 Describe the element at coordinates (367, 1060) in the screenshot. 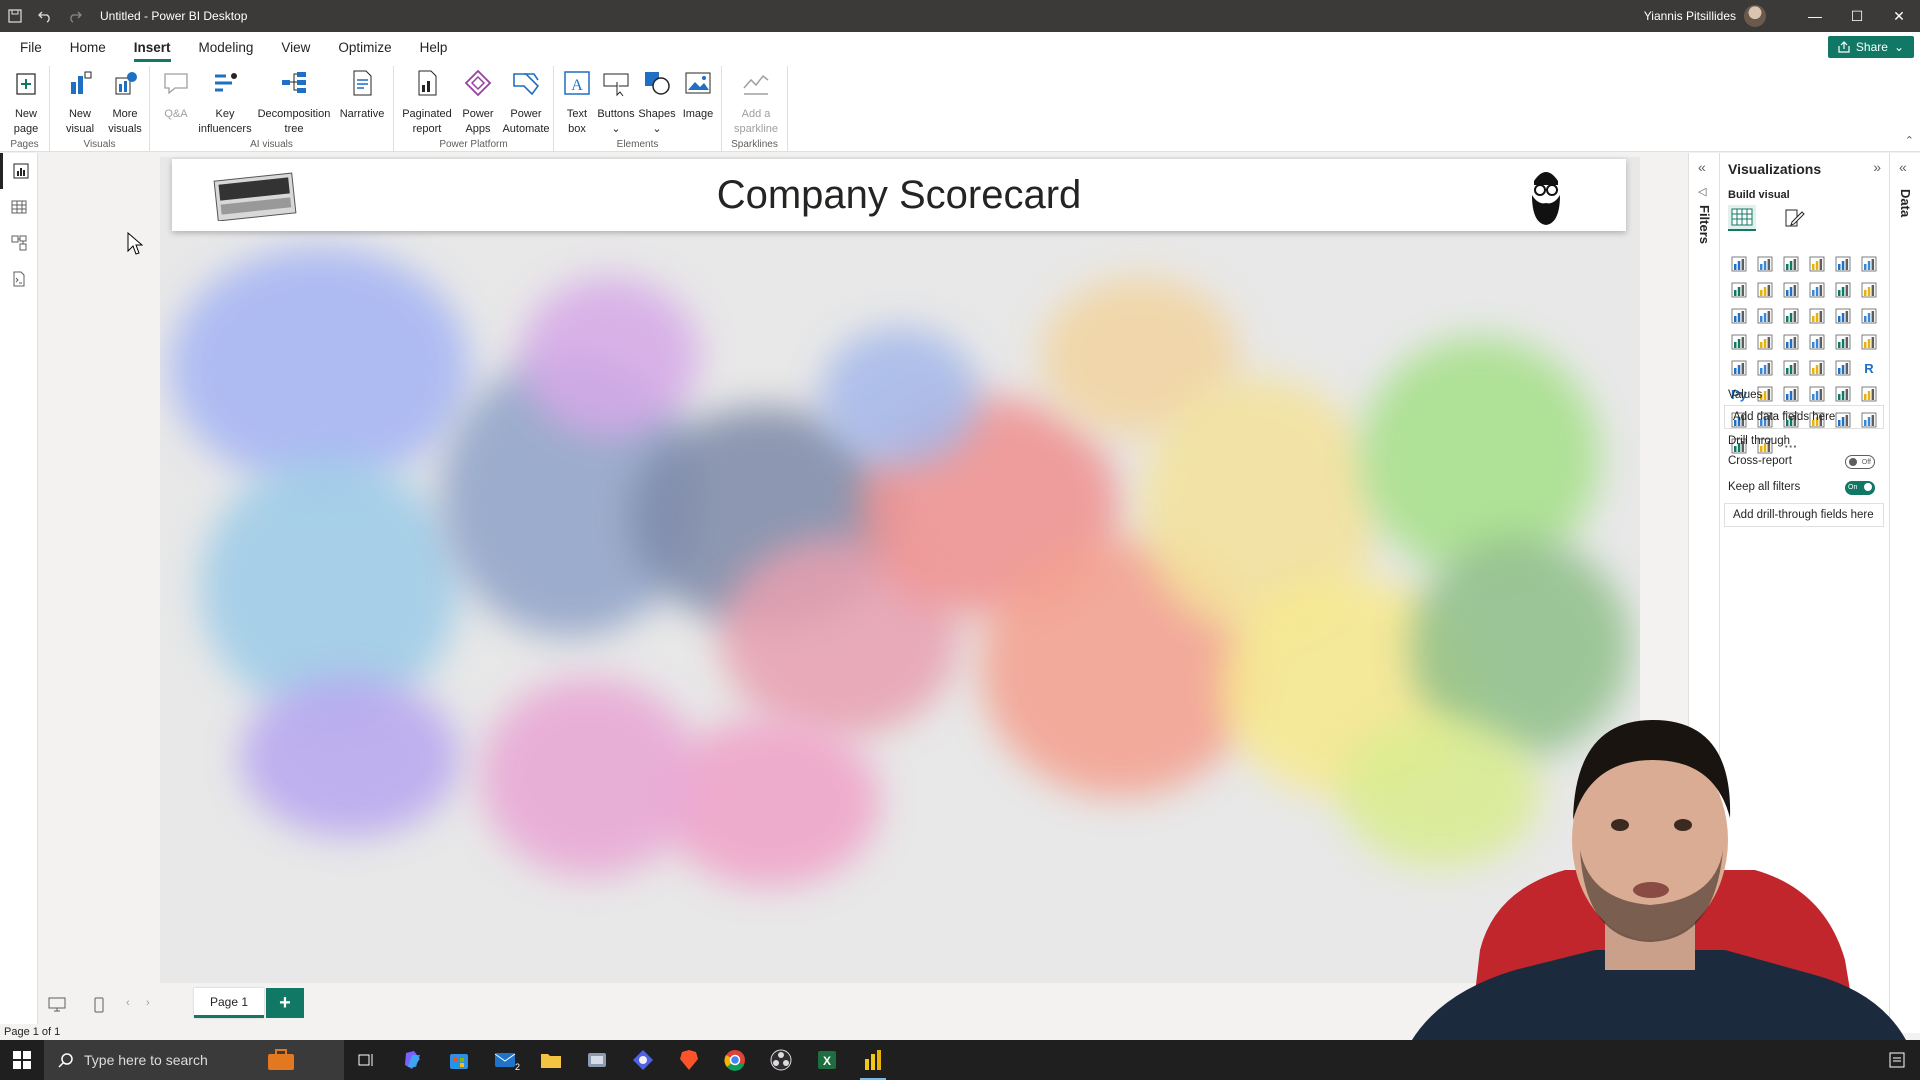

I see `task-view-icon` at that location.